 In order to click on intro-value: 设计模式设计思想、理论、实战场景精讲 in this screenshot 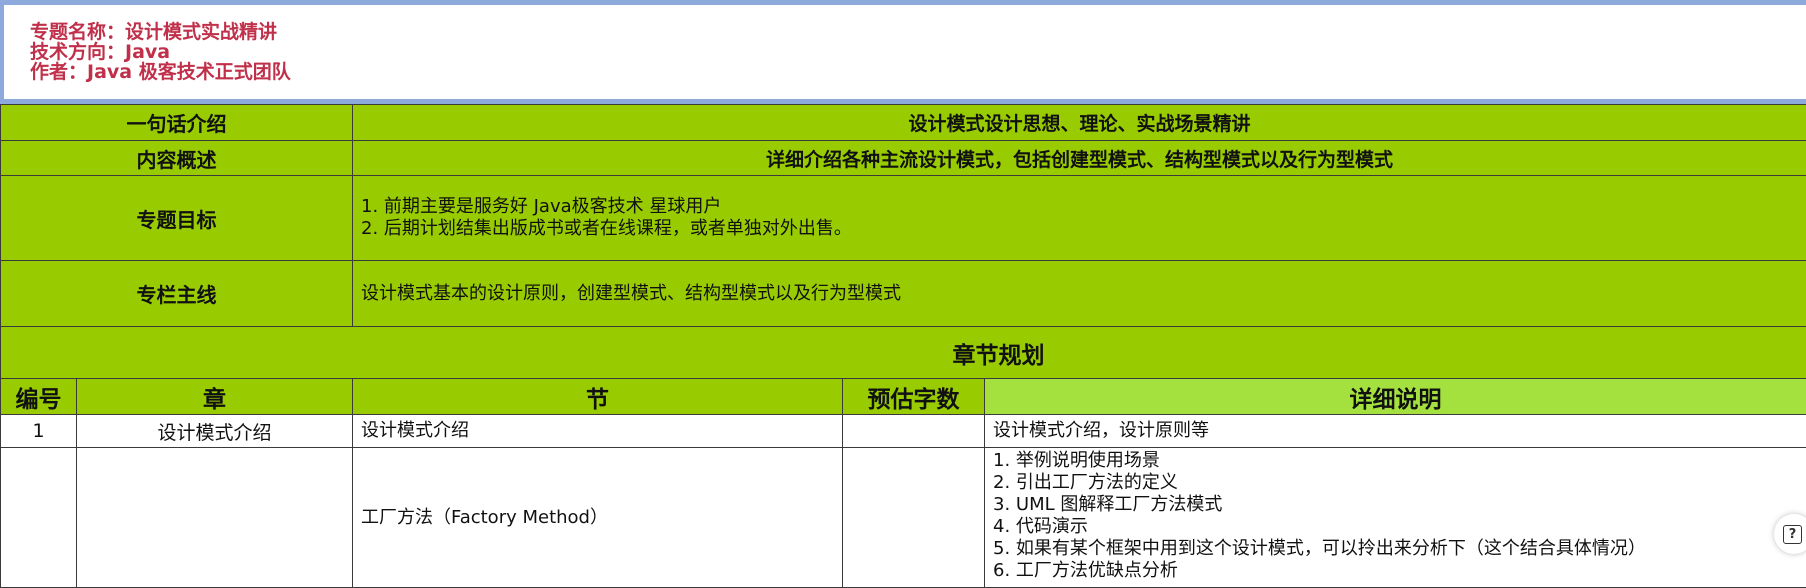, I will do `click(1079, 123)`.